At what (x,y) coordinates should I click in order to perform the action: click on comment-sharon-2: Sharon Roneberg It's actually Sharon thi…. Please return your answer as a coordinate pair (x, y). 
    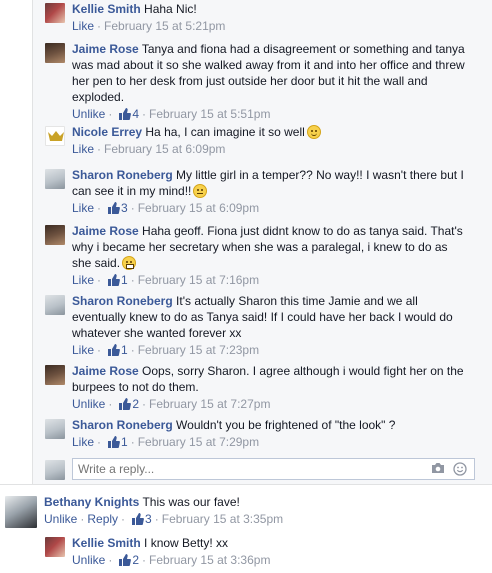
    Looking at the image, I should click on (257, 326).